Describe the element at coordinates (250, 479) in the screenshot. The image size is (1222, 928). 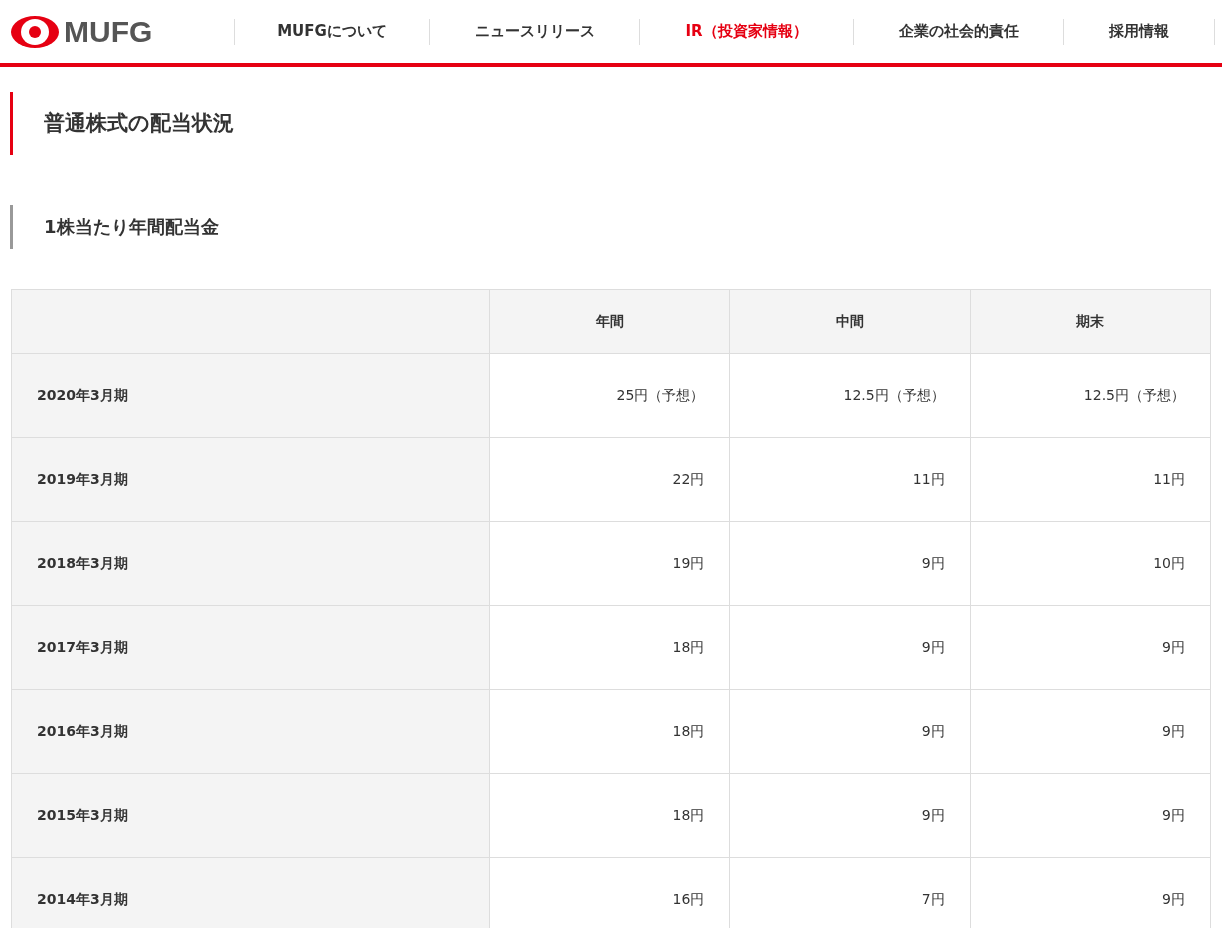
I see `row-header: 2019年3月期` at that location.